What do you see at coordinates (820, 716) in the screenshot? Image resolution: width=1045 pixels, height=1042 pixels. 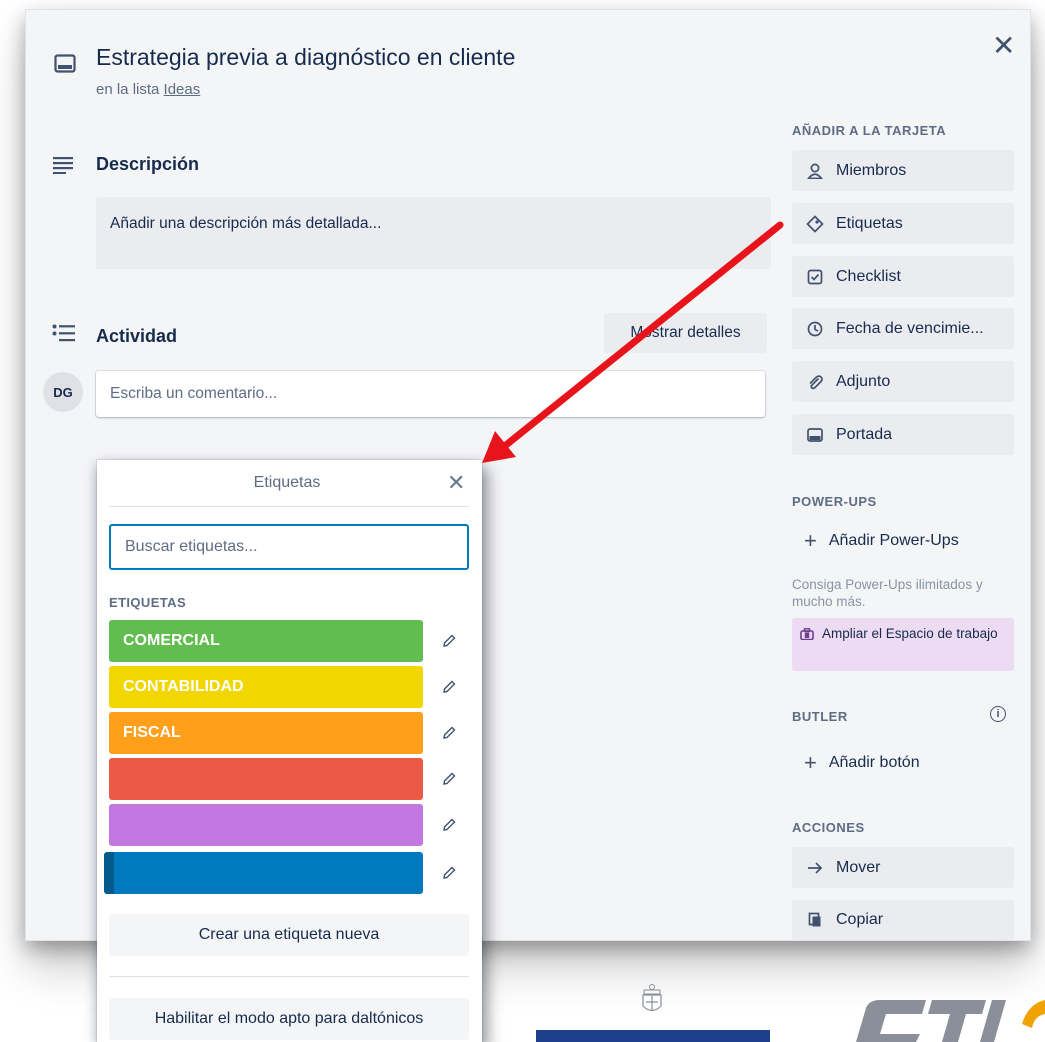 I see `butler-heading: BUTLER` at bounding box center [820, 716].